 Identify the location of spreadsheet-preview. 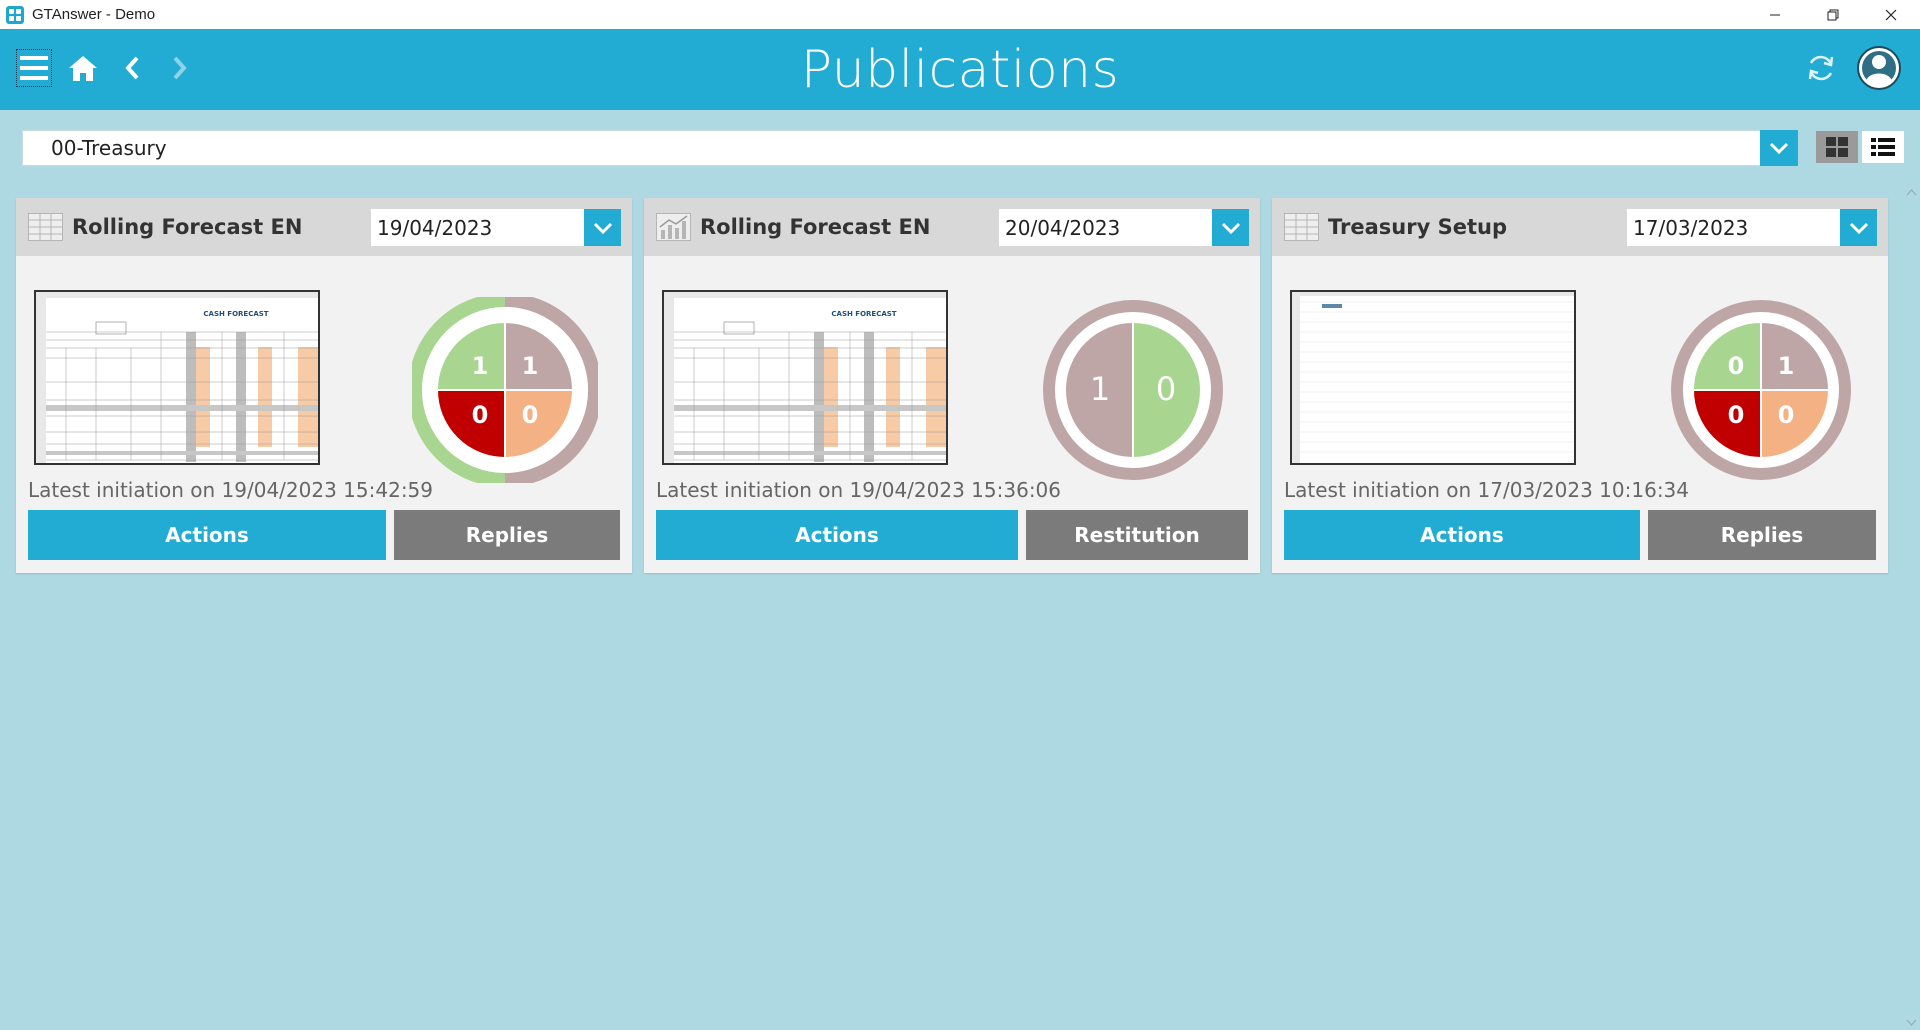
(1433, 377).